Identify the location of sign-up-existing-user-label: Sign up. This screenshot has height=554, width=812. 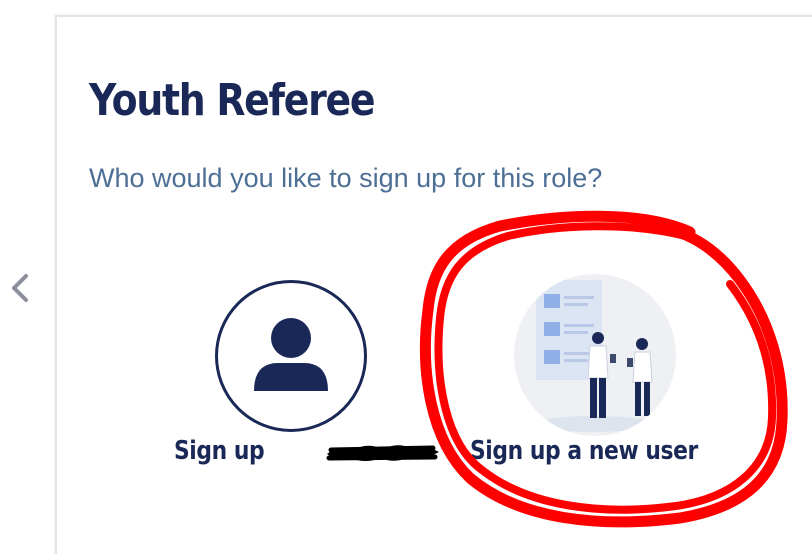
(219, 451).